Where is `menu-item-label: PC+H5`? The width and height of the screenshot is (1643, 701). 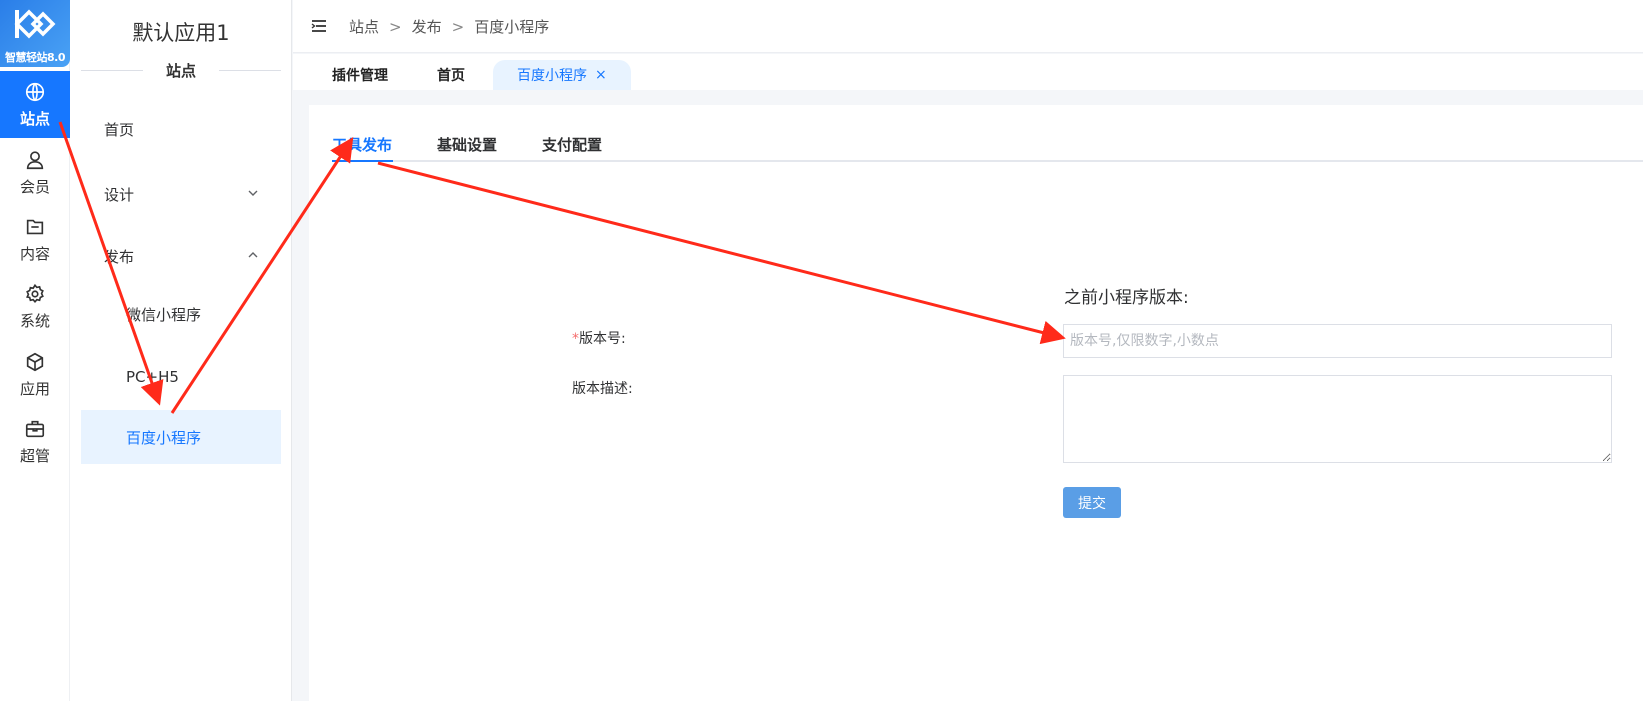 menu-item-label: PC+H5 is located at coordinates (152, 377).